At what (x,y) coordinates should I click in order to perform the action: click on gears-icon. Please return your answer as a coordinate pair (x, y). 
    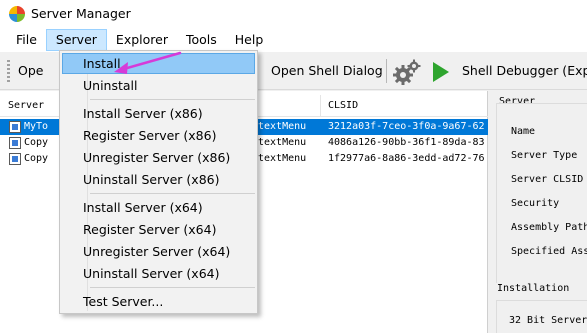
    Looking at the image, I should click on (407, 72).